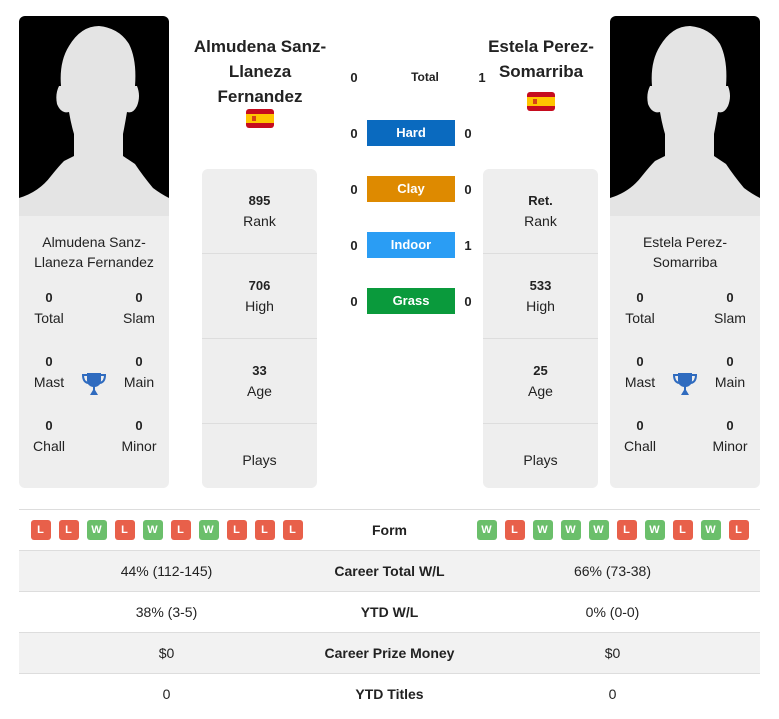 This screenshot has width=779, height=719. What do you see at coordinates (49, 436) in the screenshot?
I see `player1-chall: 0 Chall` at bounding box center [49, 436].